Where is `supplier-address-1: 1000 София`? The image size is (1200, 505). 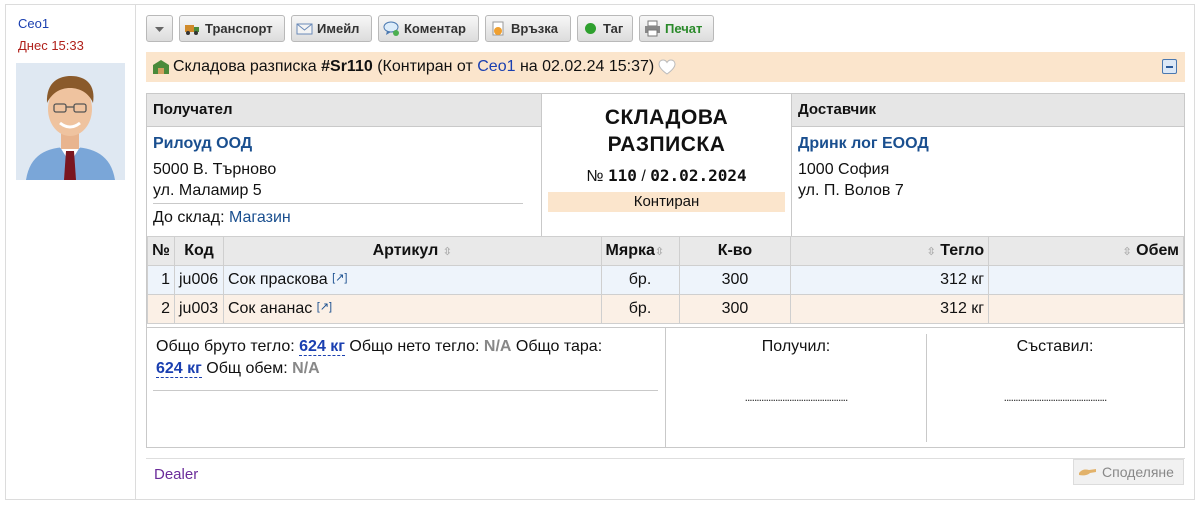
supplier-address-1: 1000 София is located at coordinates (844, 169).